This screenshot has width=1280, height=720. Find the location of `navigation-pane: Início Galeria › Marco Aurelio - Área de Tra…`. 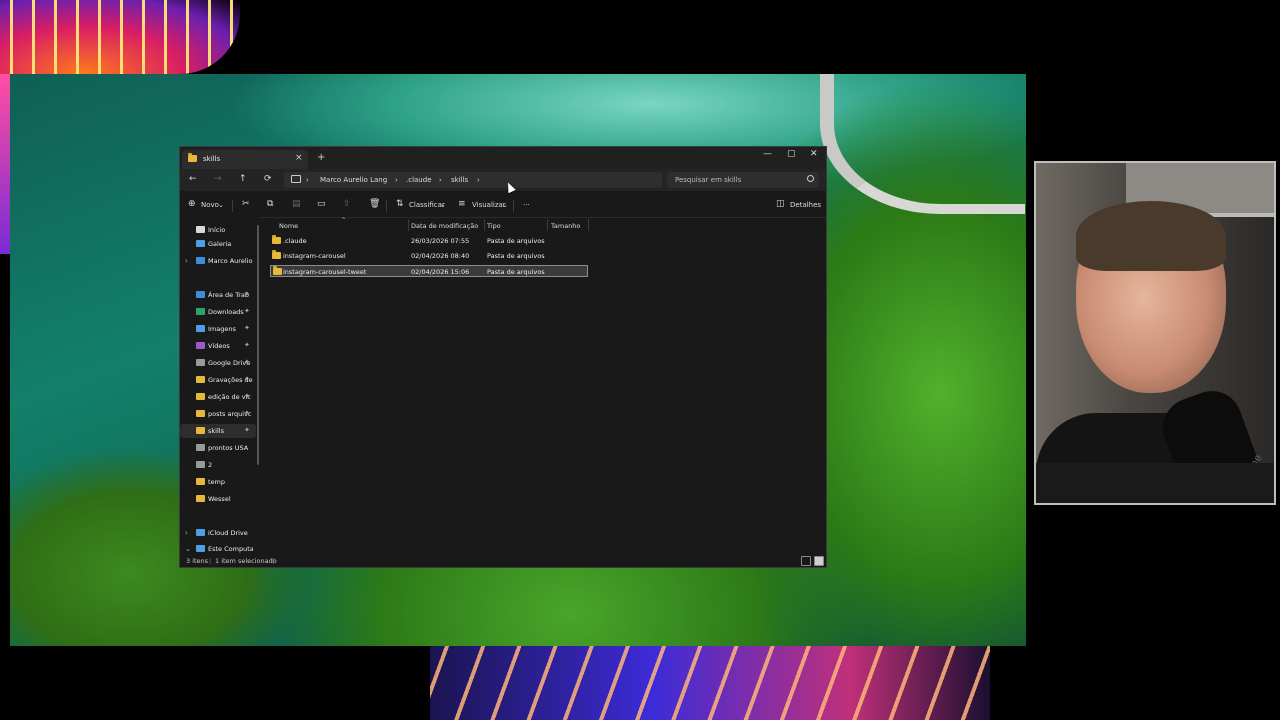

navigation-pane: Início Galeria › Marco Aurelio - Área de Tra… is located at coordinates (220, 385).